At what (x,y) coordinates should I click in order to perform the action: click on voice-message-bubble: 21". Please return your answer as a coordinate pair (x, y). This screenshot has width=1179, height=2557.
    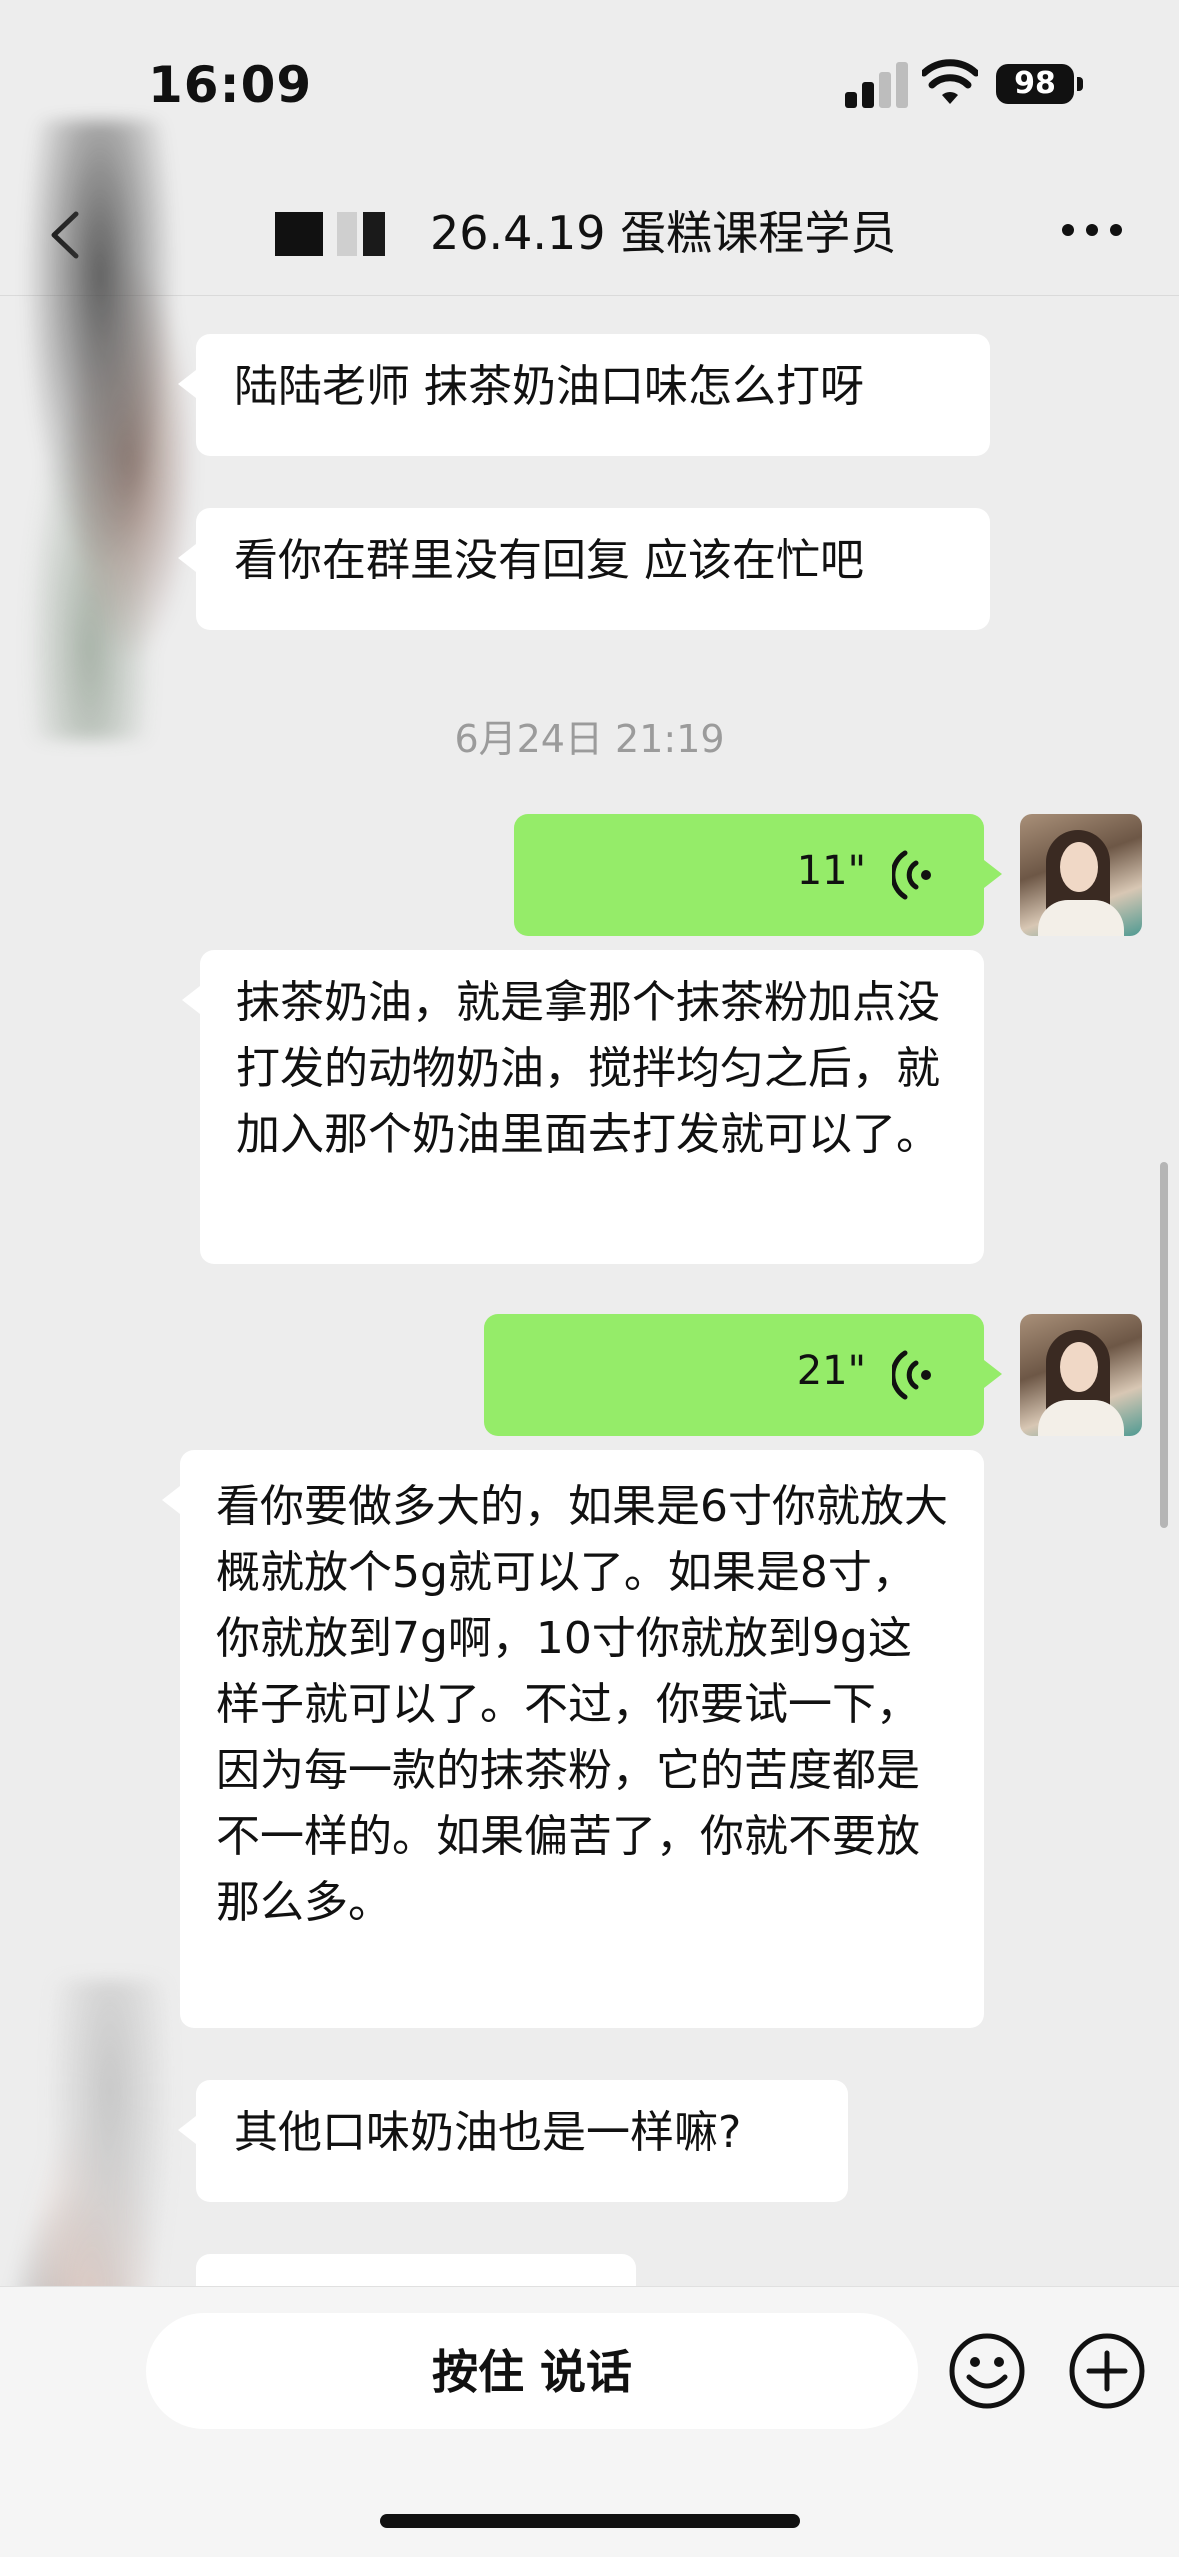
    Looking at the image, I should click on (743, 1375).